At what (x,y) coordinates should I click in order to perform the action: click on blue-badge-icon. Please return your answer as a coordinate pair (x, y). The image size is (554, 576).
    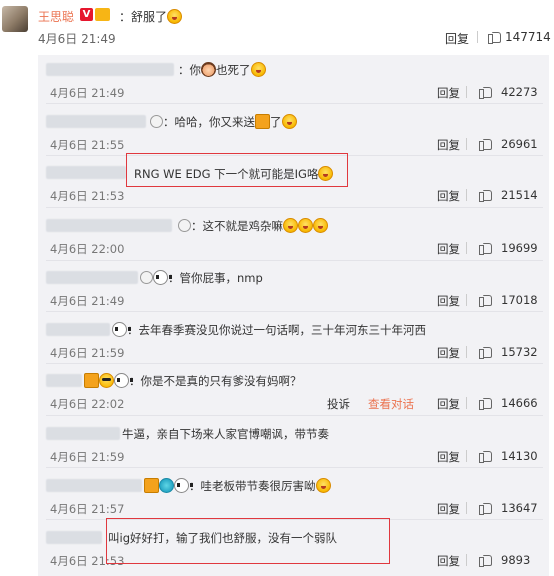
    Looking at the image, I should click on (166, 485).